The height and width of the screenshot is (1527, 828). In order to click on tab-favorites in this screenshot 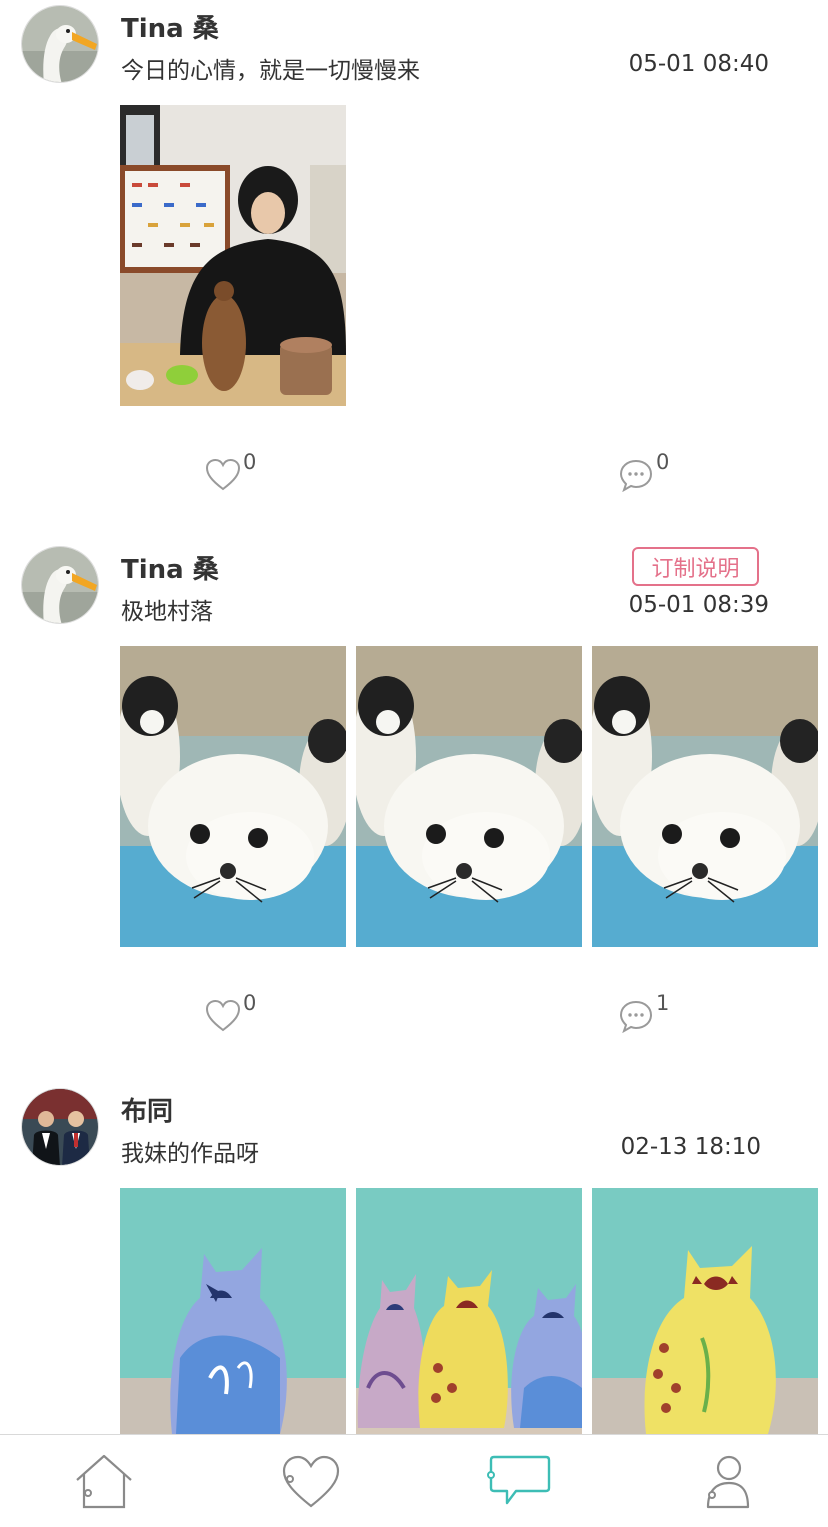, I will do `click(311, 1484)`.